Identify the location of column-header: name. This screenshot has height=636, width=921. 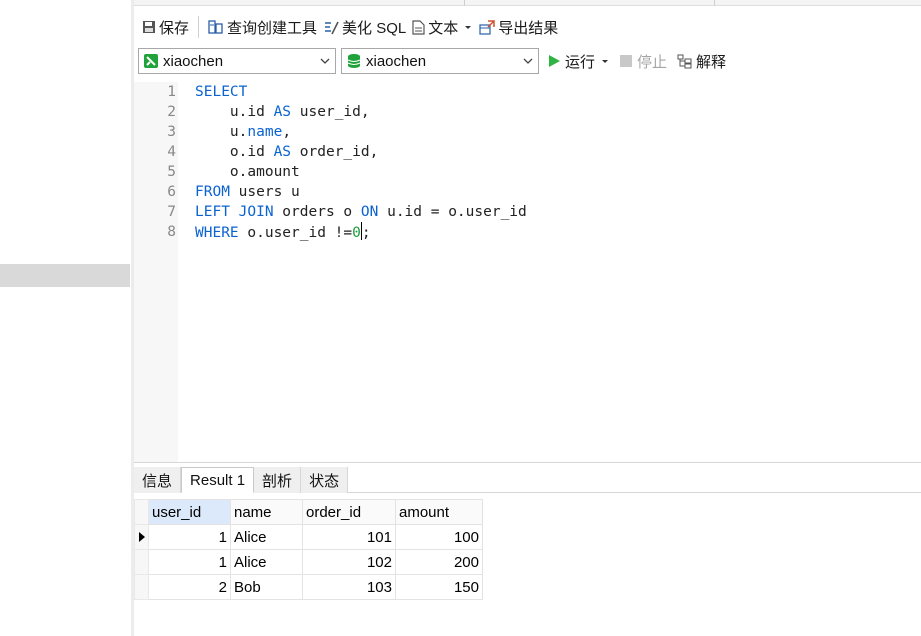
(266, 512).